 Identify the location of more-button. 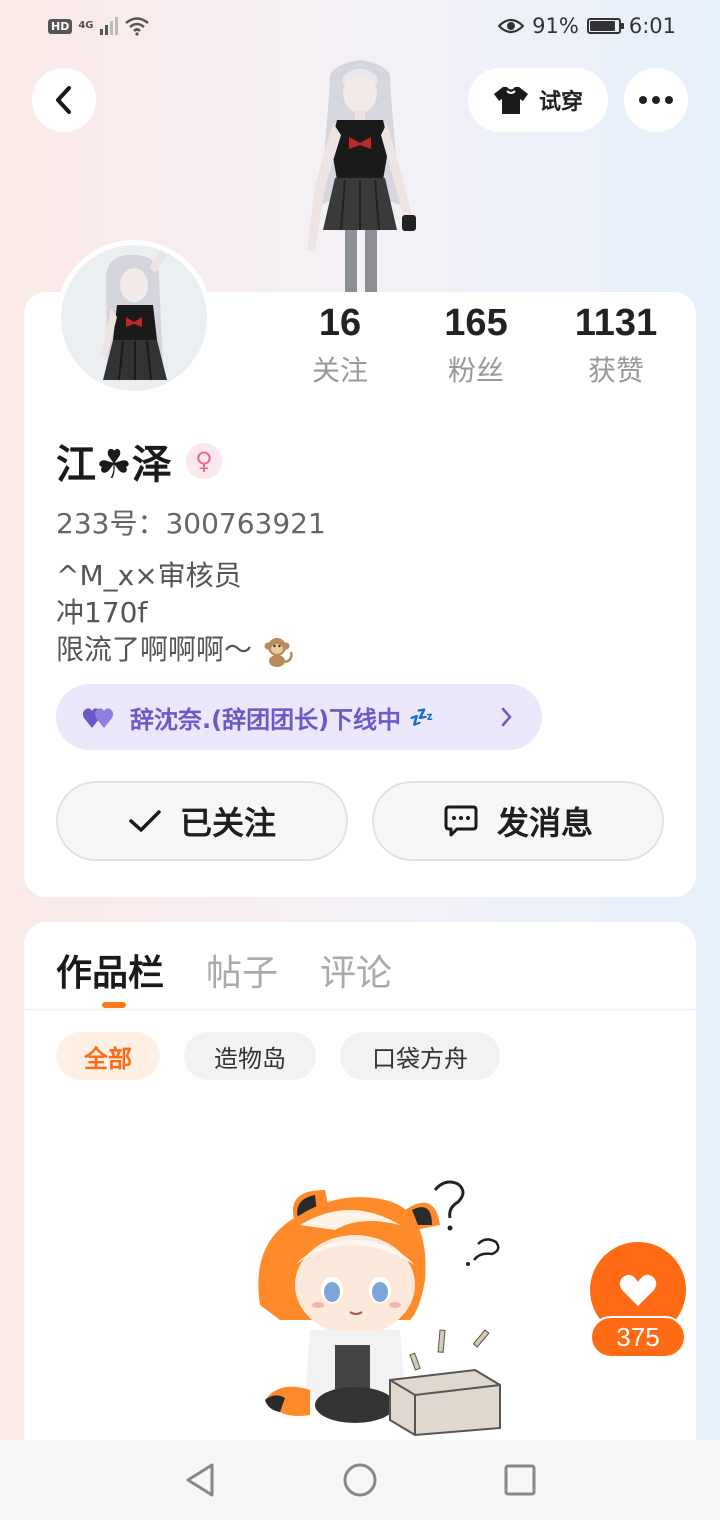
(656, 100).